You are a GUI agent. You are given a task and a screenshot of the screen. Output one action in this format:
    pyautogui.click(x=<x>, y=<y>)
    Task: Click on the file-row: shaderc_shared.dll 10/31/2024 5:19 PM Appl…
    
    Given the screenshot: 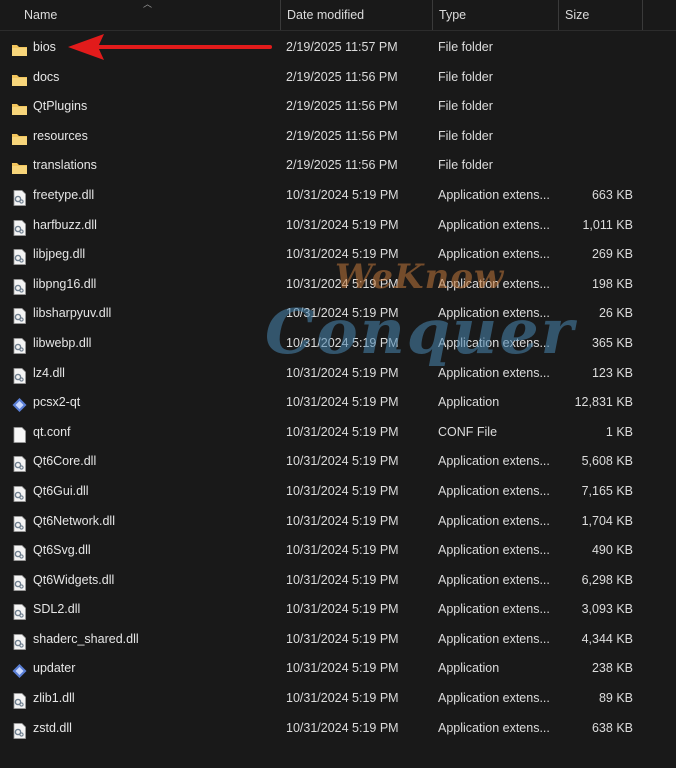 What is the action you would take?
    pyautogui.click(x=338, y=640)
    